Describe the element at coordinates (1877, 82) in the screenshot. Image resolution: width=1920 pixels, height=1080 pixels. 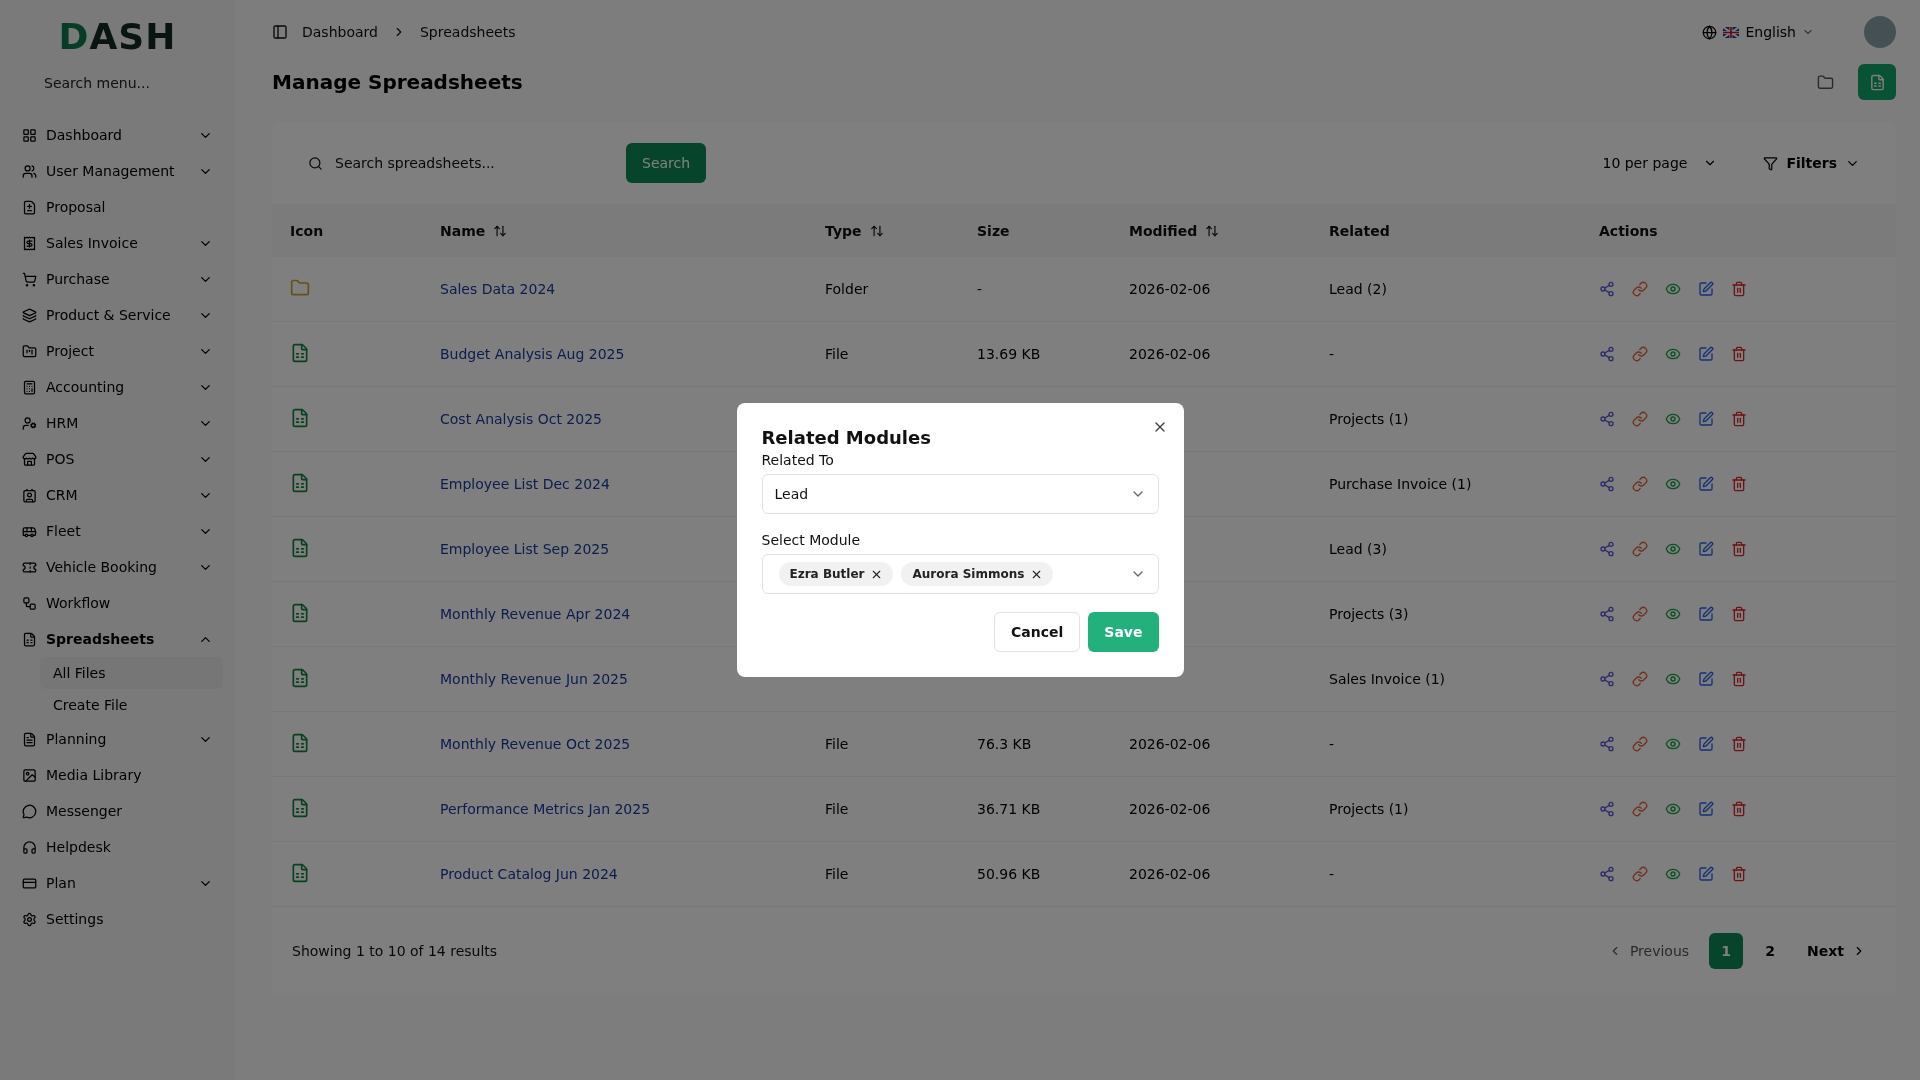
I see `new-file-button` at that location.